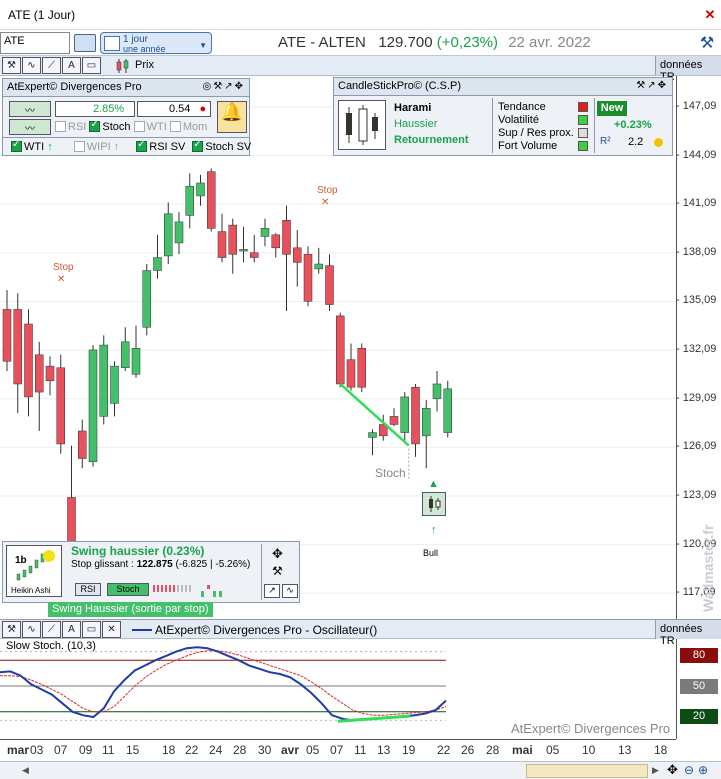 This screenshot has height=779, width=721. I want to click on divergence-line, so click(374, 718).